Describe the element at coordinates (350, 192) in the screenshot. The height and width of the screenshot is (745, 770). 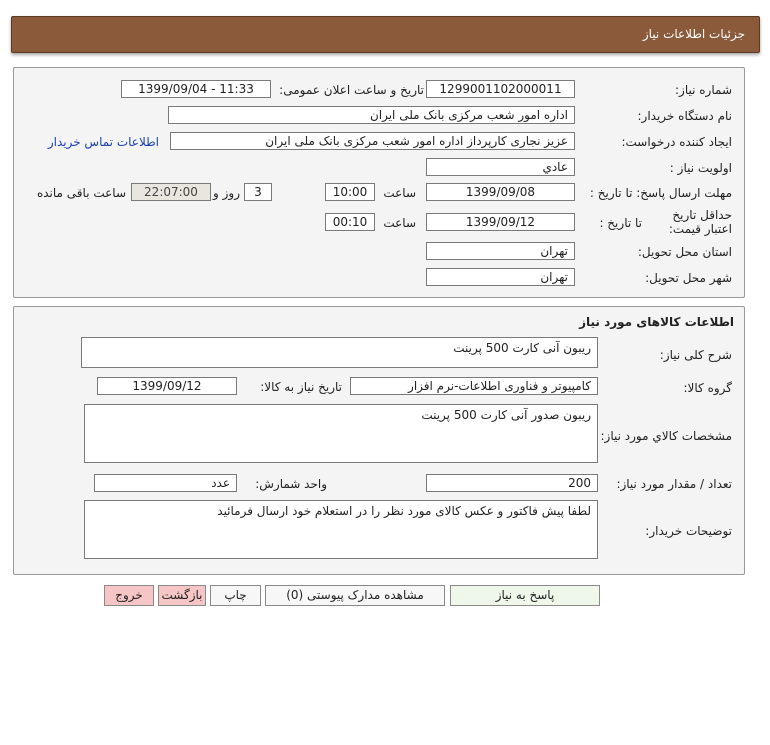
I see `deadline-time-field: 10:00` at that location.